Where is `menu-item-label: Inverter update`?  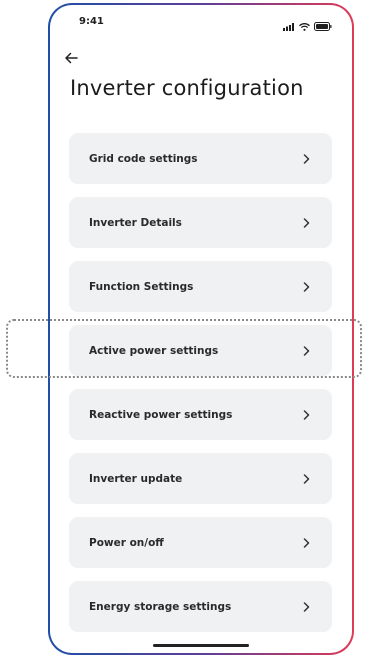
menu-item-label: Inverter update is located at coordinates (136, 478).